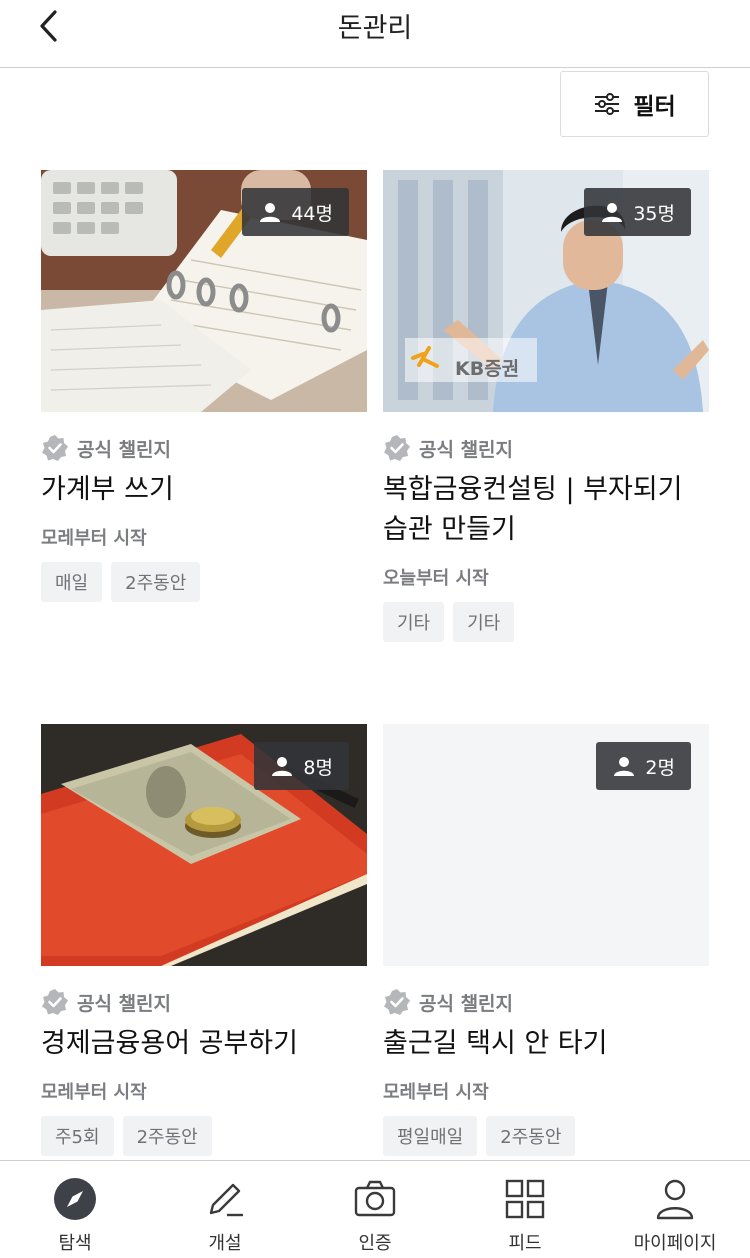  What do you see at coordinates (607, 104) in the screenshot?
I see `filter-icon` at bounding box center [607, 104].